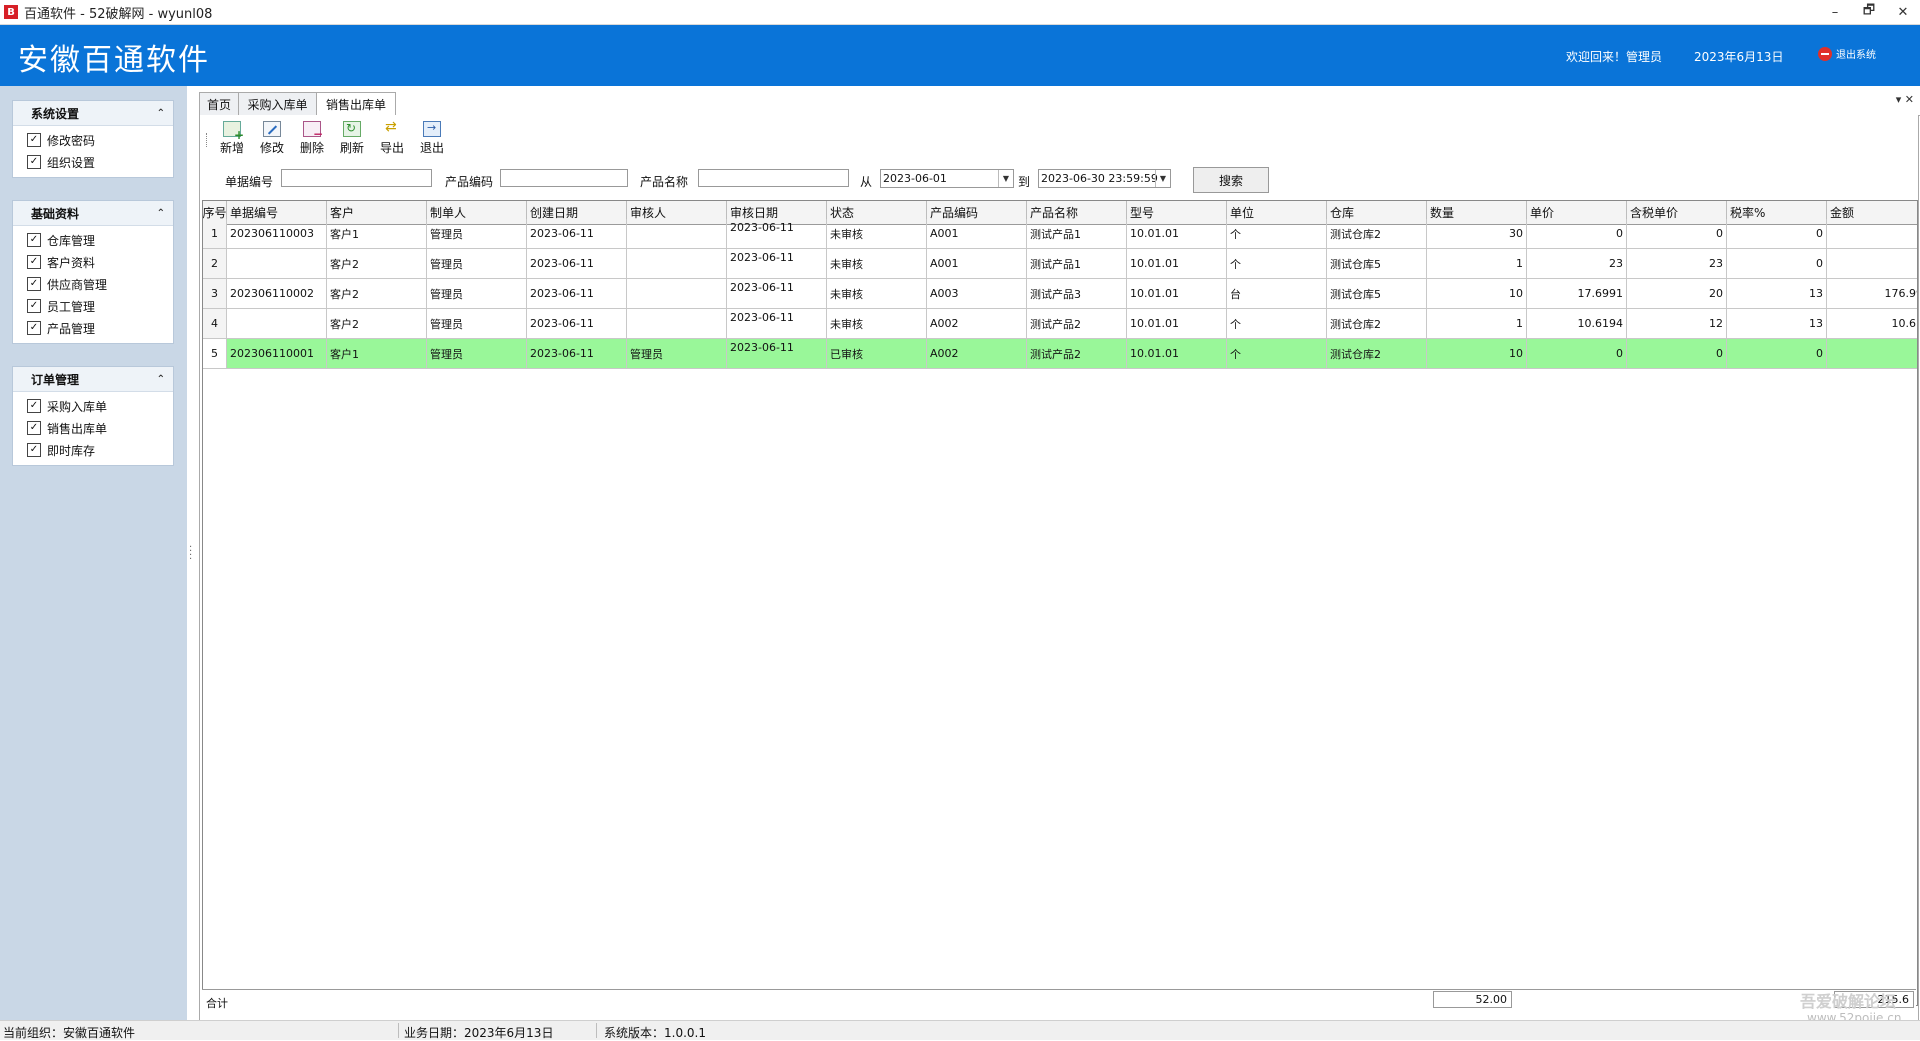  Describe the element at coordinates (1477, 294) in the screenshot. I see `table-cell: 10` at that location.